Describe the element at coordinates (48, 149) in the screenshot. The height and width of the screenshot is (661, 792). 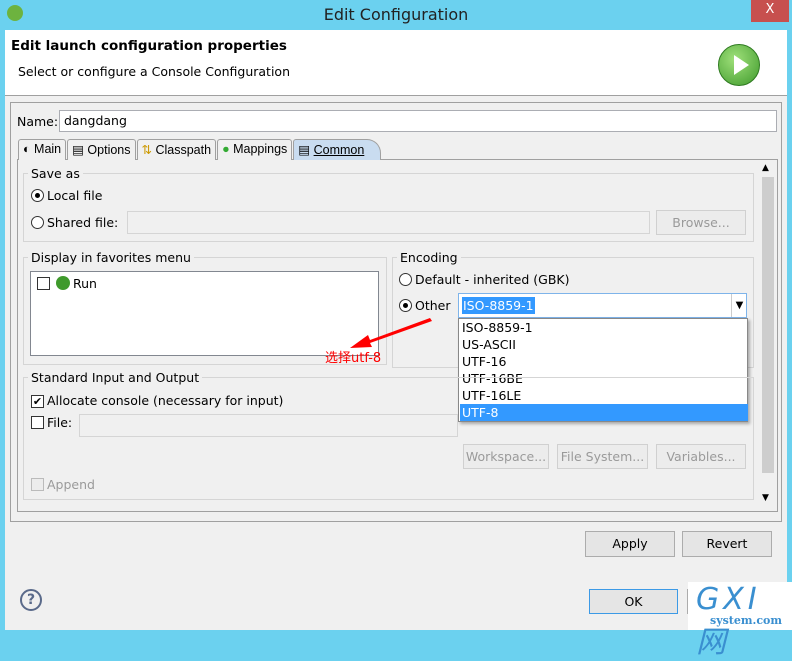
I see `tab-label: Main` at that location.